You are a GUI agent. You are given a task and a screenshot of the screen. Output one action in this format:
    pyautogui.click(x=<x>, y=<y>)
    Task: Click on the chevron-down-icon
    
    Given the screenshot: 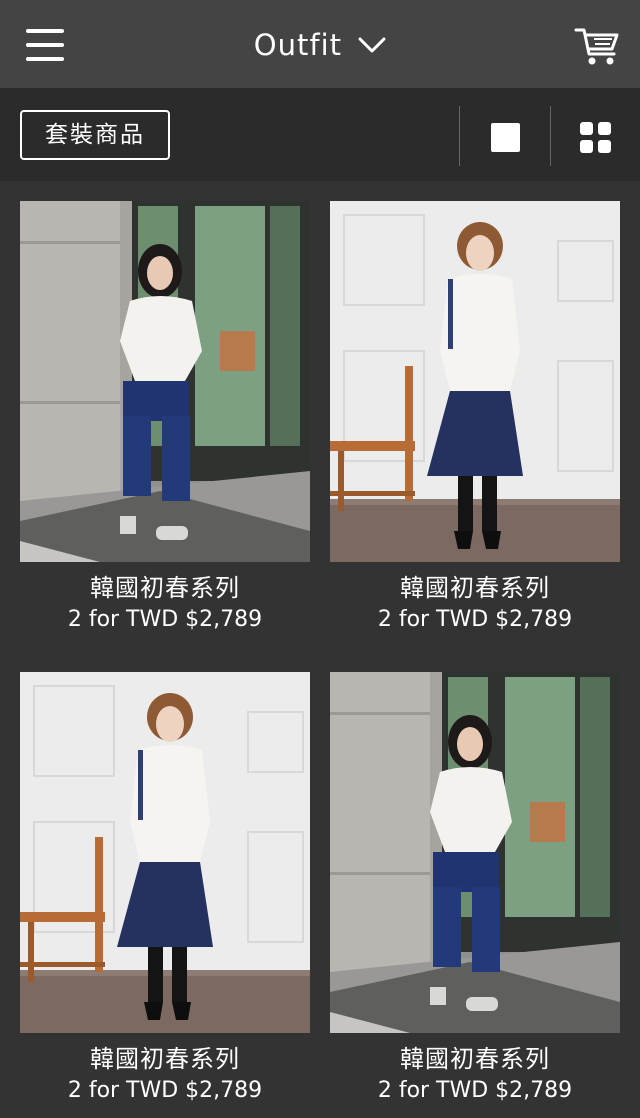 What is the action you would take?
    pyautogui.click(x=372, y=45)
    